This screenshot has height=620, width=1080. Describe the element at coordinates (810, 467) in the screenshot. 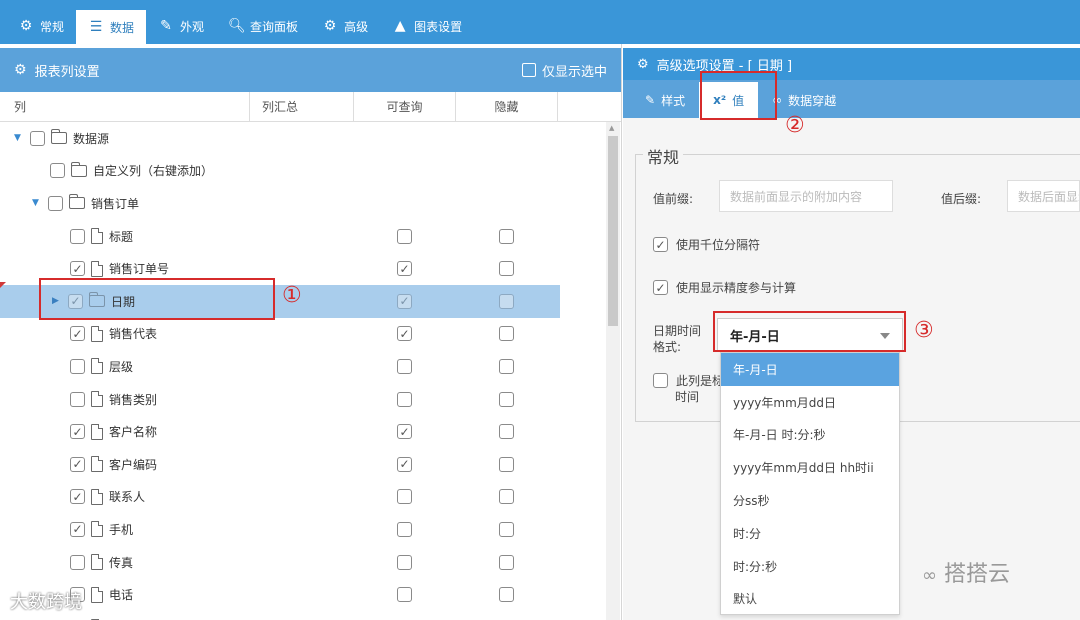

I see `date-format-option: yyyy年mm月dd日 hh时ii` at that location.